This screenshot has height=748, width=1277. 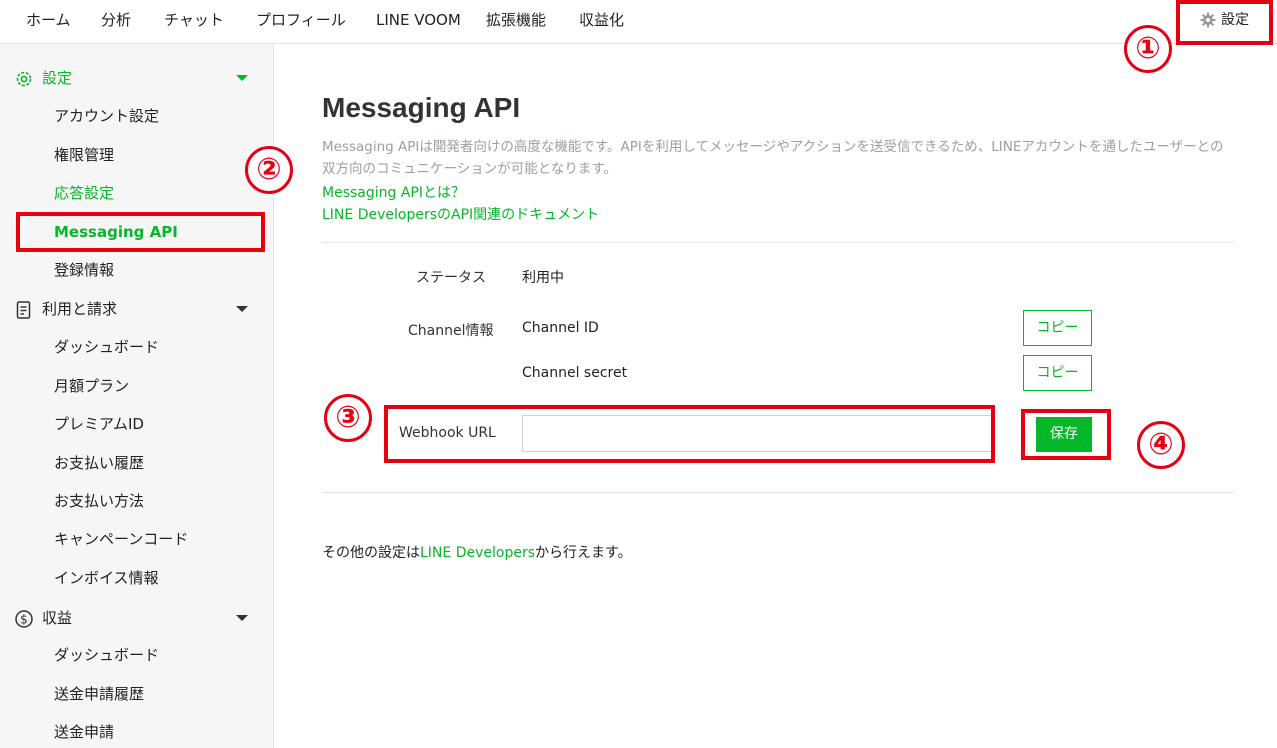 I want to click on sidebar-item-monthly-plan: 月額プラン, so click(x=91, y=386).